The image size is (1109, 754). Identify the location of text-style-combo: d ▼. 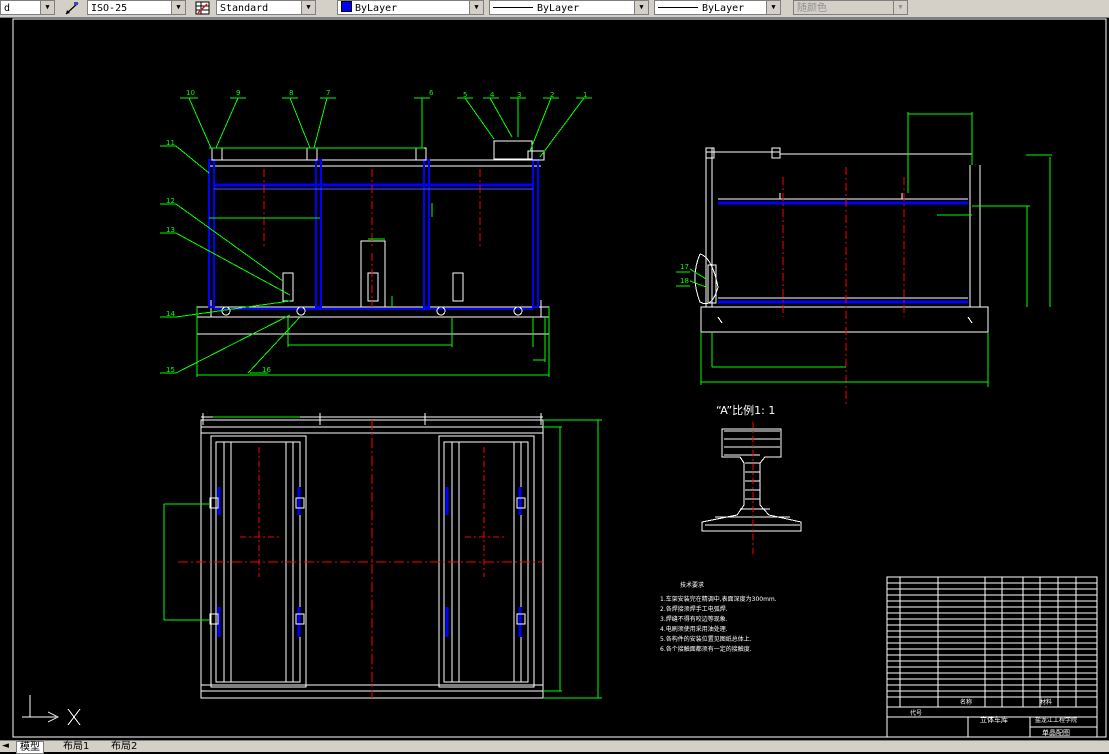
(27, 7).